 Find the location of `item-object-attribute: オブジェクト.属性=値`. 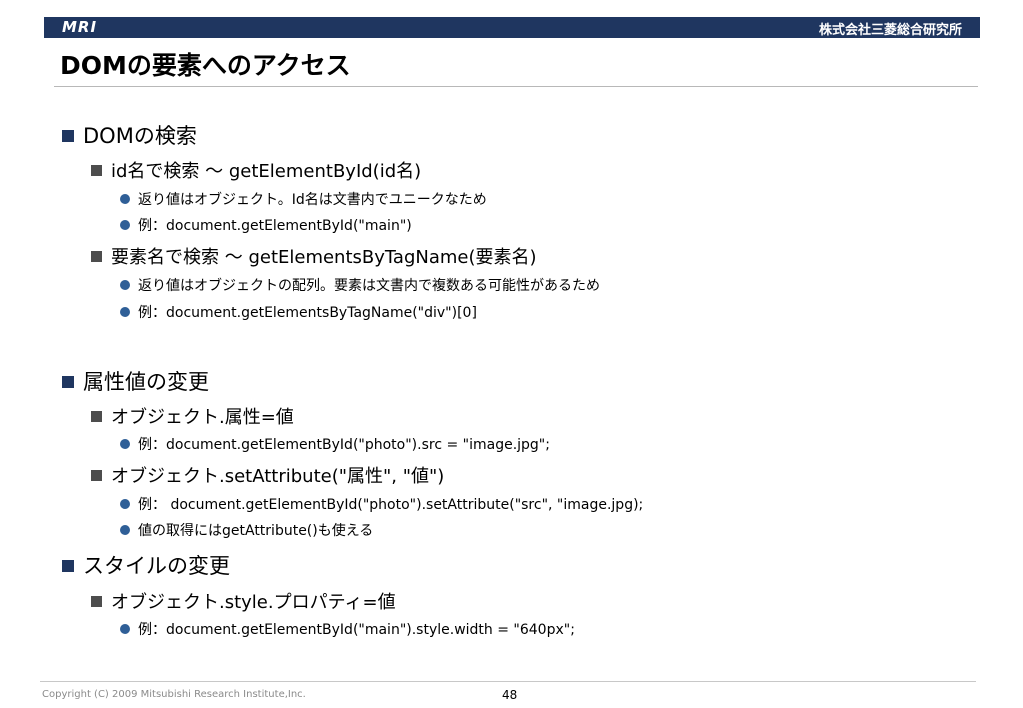

item-object-attribute: オブジェクト.属性=値 is located at coordinates (192, 416).